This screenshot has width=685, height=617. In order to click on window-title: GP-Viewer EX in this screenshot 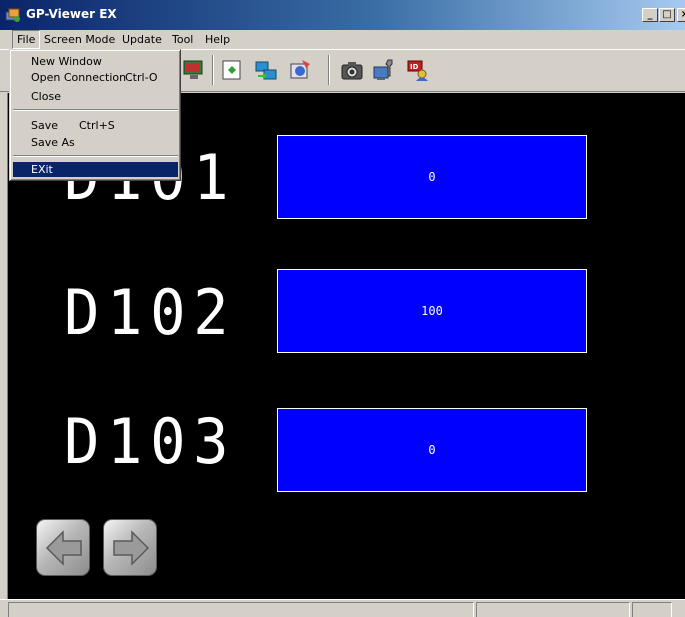, I will do `click(71, 14)`.